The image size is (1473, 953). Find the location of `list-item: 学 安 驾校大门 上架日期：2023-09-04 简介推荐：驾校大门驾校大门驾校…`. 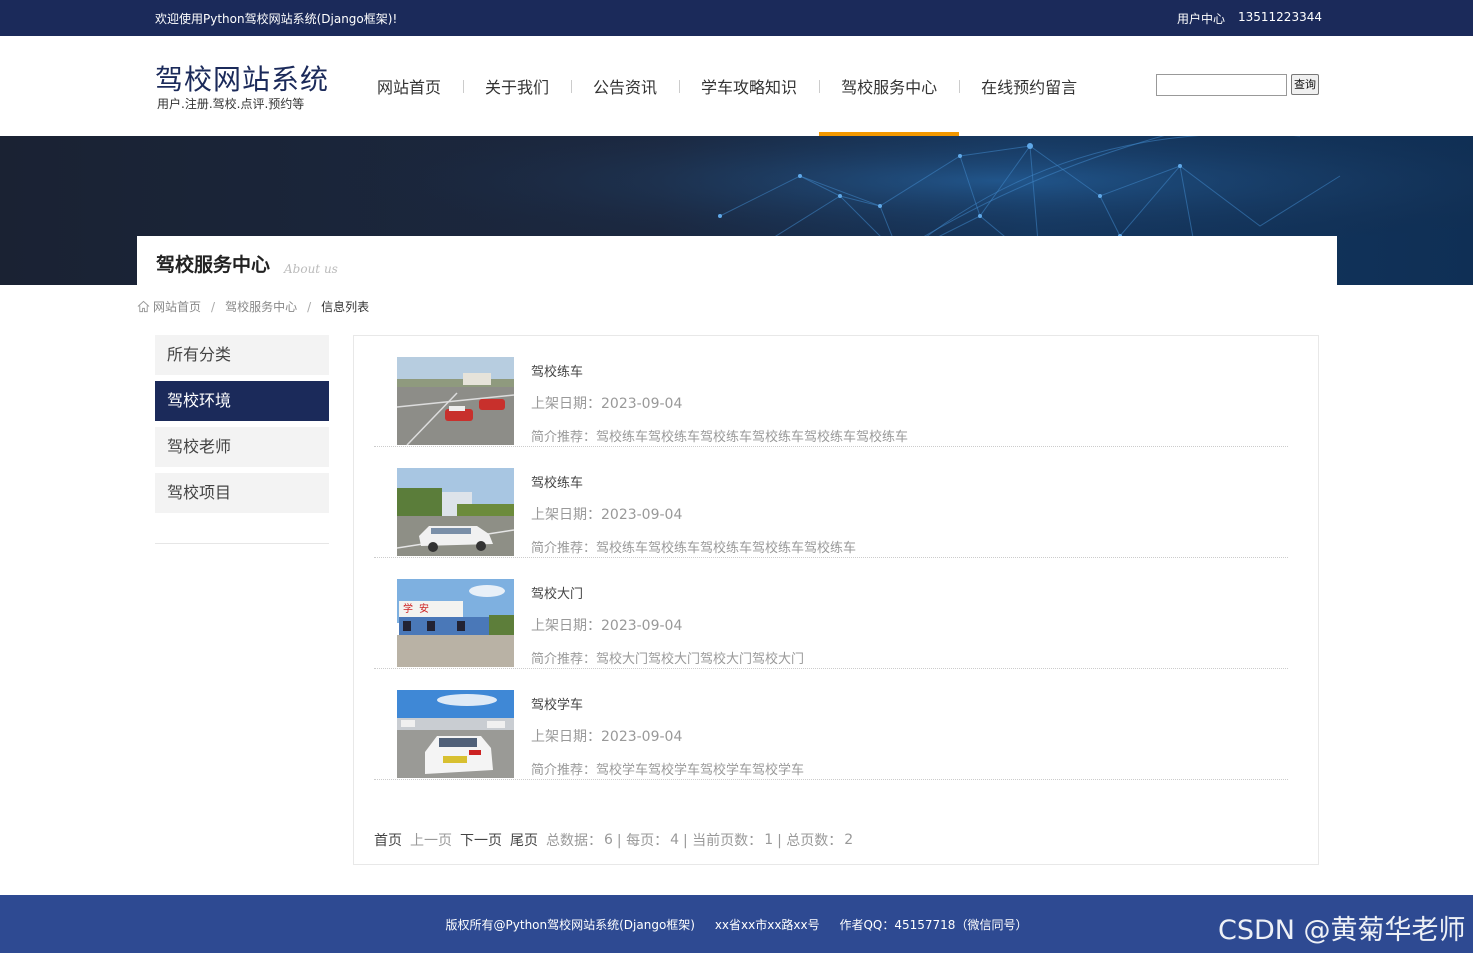

list-item: 学 安 驾校大门 上架日期：2023-09-04 简介推荐：驾校大门驾校大门驾校… is located at coordinates (831, 613).